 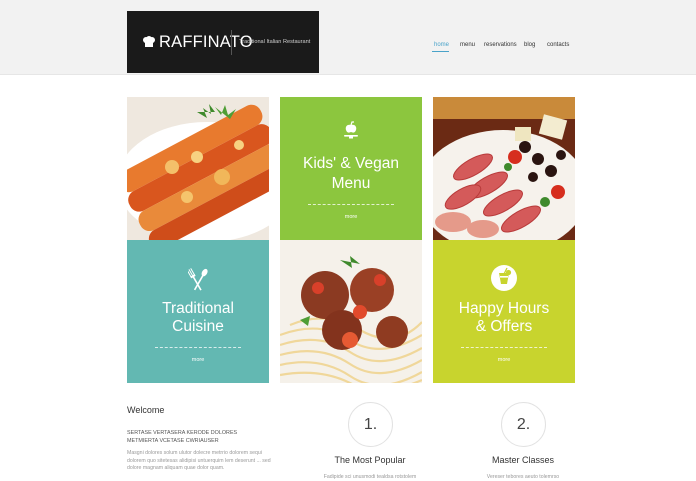 What do you see at coordinates (467, 45) in the screenshot?
I see `nav-menu: menu` at bounding box center [467, 45].